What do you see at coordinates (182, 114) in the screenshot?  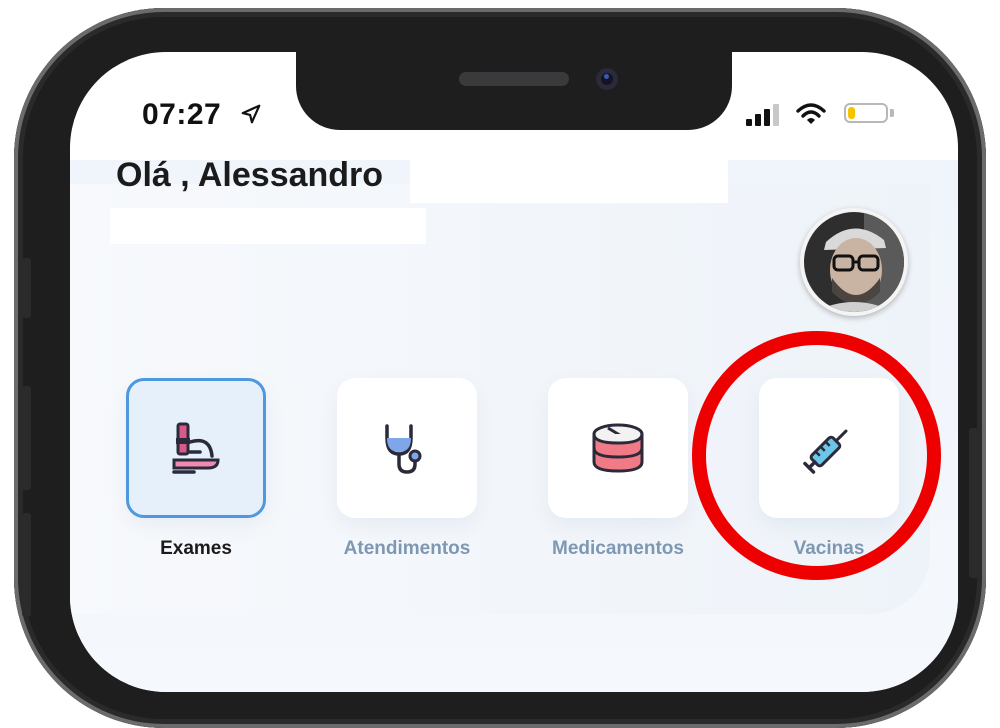 I see `status-time: 07:27` at bounding box center [182, 114].